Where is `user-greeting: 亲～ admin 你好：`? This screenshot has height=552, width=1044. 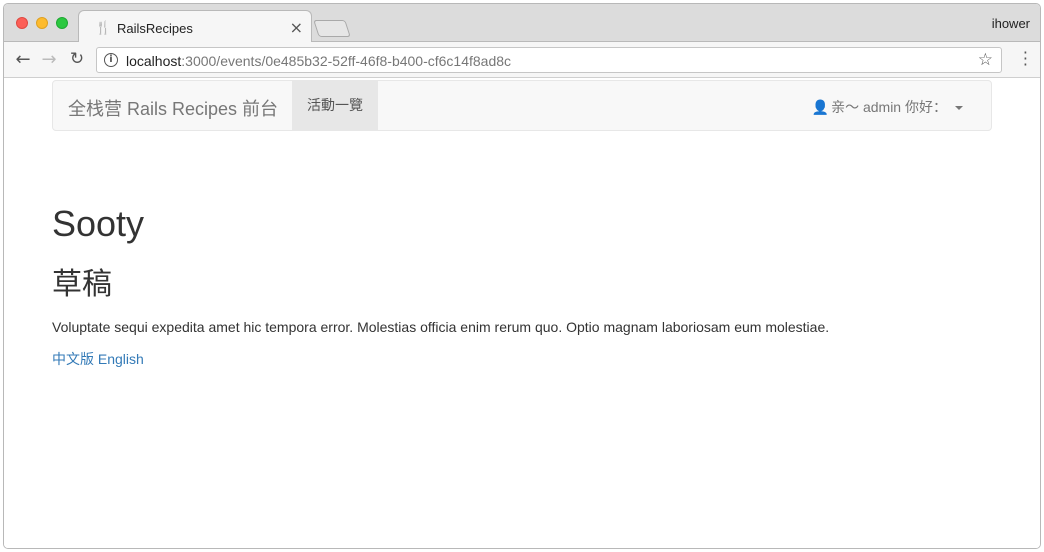 user-greeting: 亲～ admin 你好： is located at coordinates (889, 107).